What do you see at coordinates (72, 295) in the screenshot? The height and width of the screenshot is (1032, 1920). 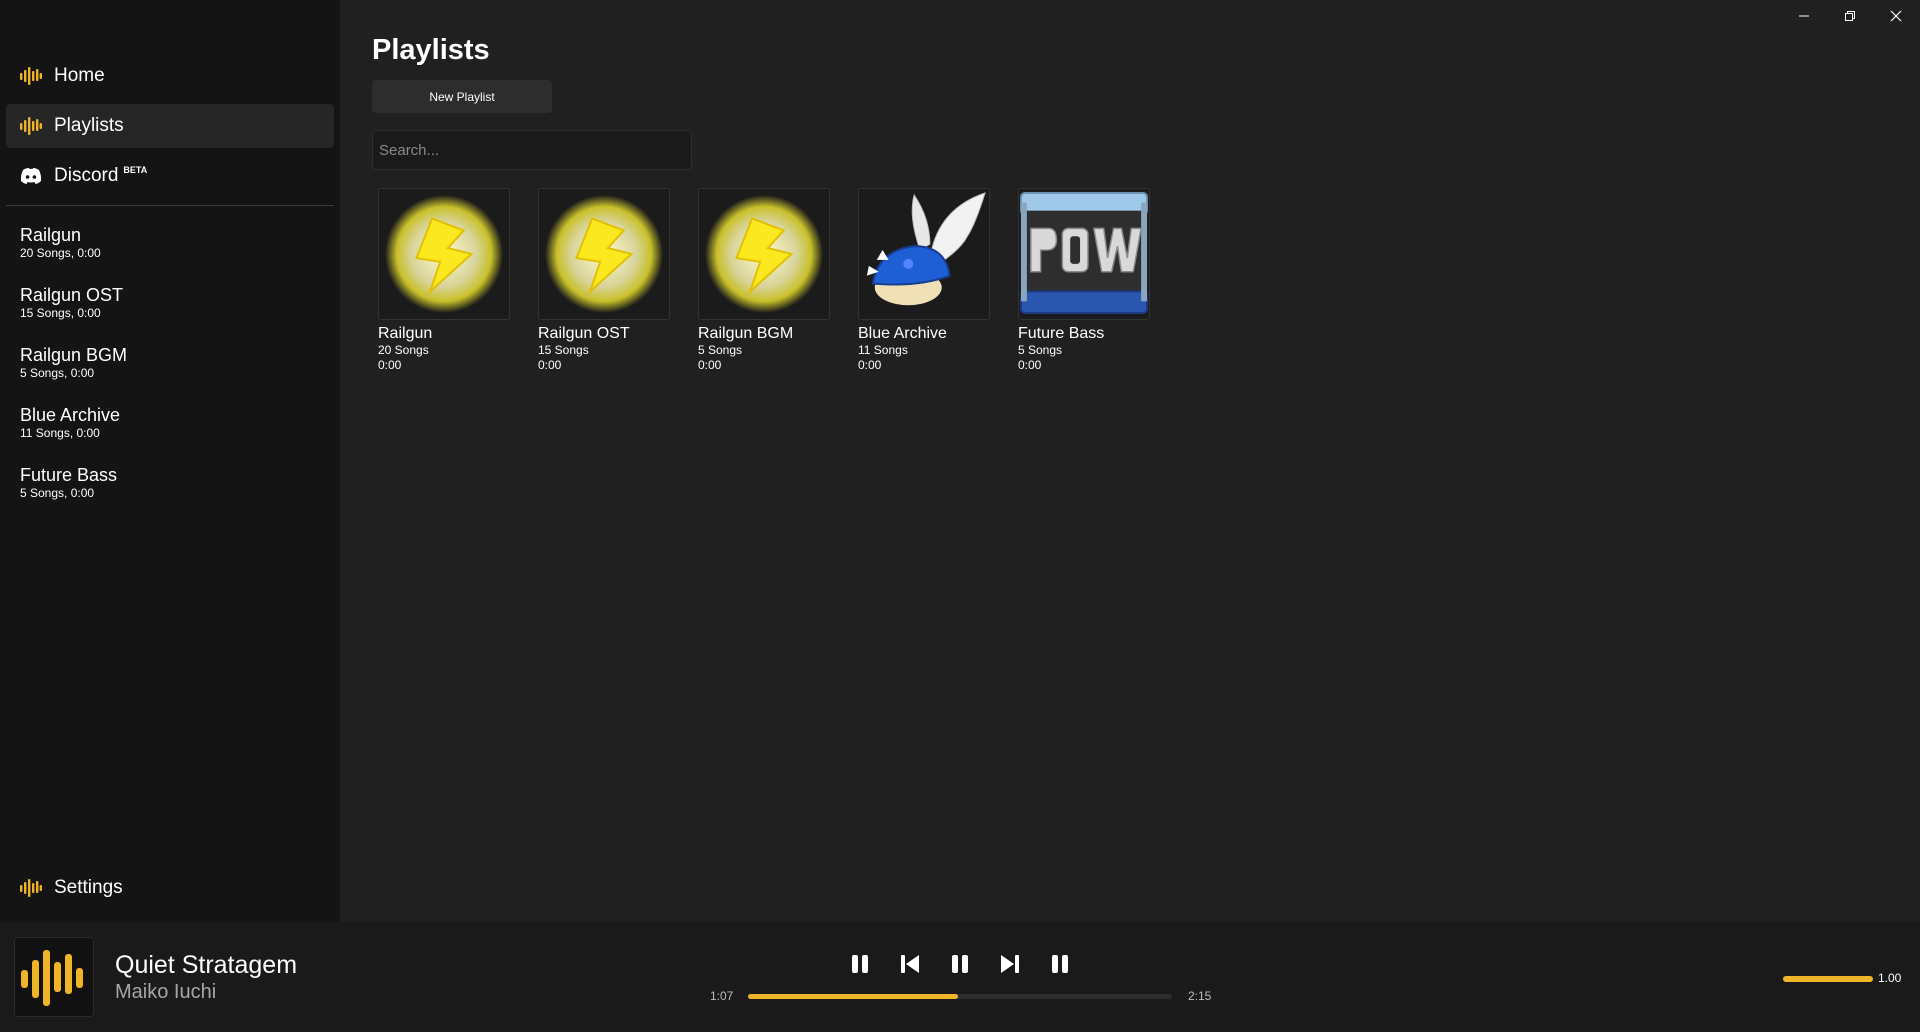 I see `sidebar-playlist-name: Railgun OST` at bounding box center [72, 295].